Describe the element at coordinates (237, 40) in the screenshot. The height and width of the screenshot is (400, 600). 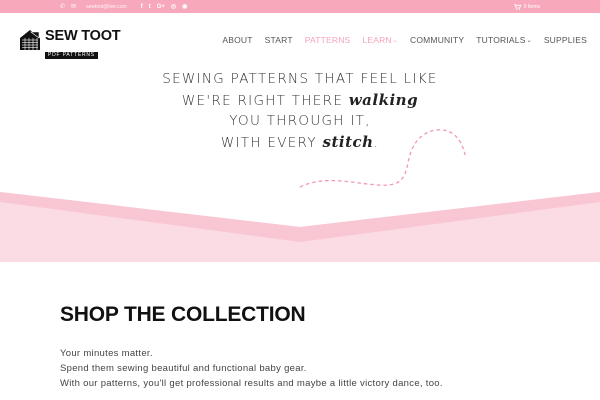
I see `nav-item-about: ABOUT` at that location.